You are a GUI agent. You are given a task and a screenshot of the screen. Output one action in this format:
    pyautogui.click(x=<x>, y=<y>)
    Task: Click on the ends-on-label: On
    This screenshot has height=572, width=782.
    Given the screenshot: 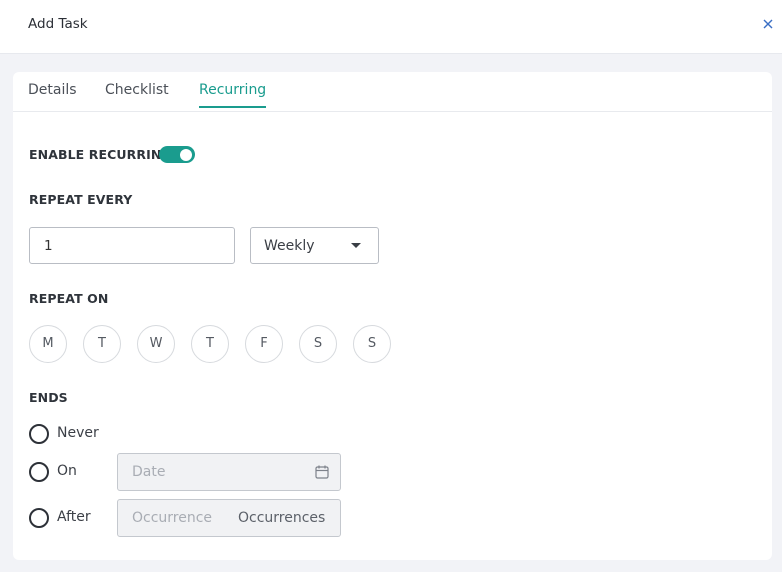 What is the action you would take?
    pyautogui.click(x=67, y=471)
    